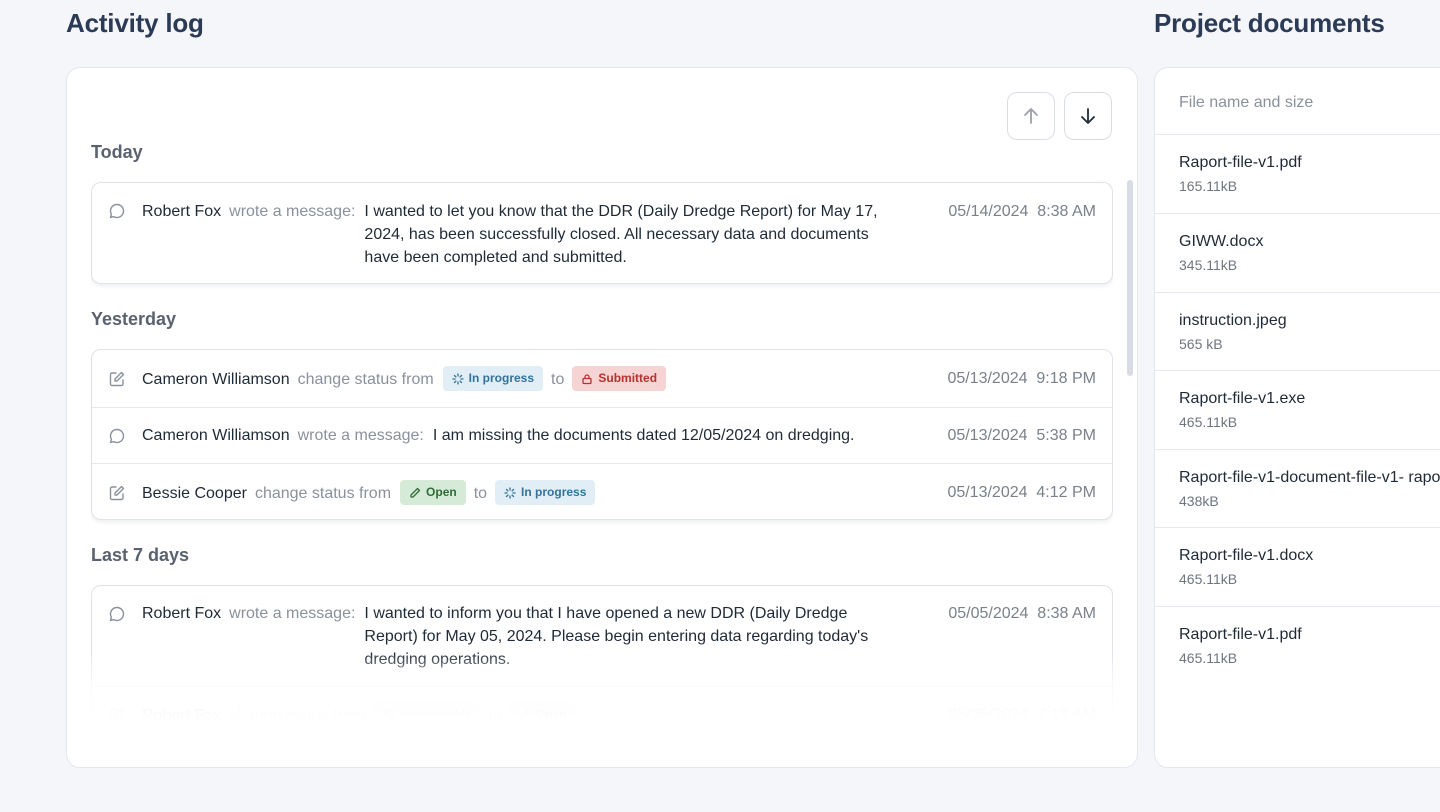 The width and height of the screenshot is (1440, 812). What do you see at coordinates (1246, 555) in the screenshot?
I see `document-name: Raport-file-v1.docx` at bounding box center [1246, 555].